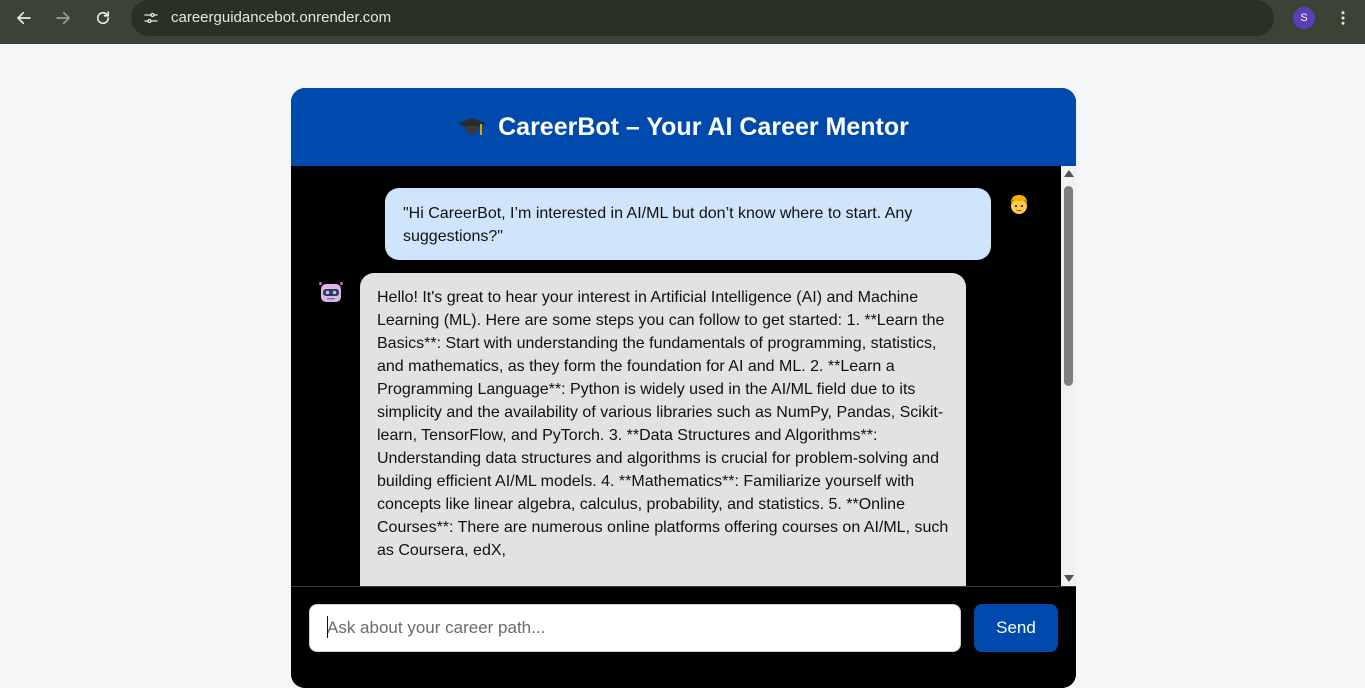 This screenshot has height=688, width=1365. What do you see at coordinates (24, 18) in the screenshot?
I see `back-arrow-icon` at bounding box center [24, 18].